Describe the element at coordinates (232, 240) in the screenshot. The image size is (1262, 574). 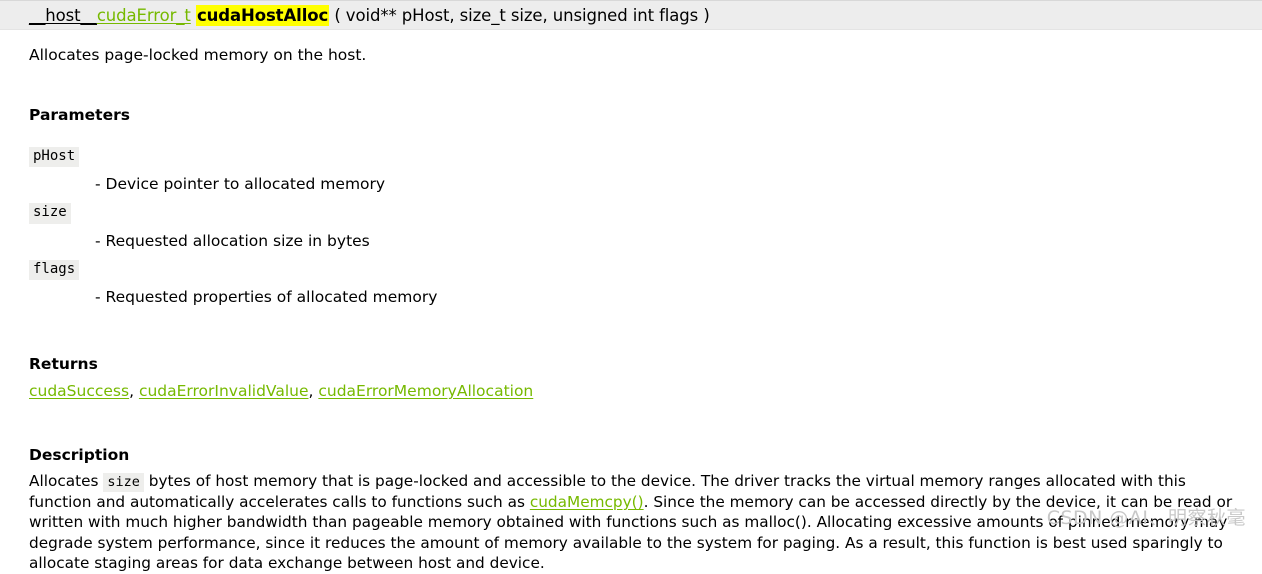
I see `parameter-description: - Requested allocation size in bytes` at that location.